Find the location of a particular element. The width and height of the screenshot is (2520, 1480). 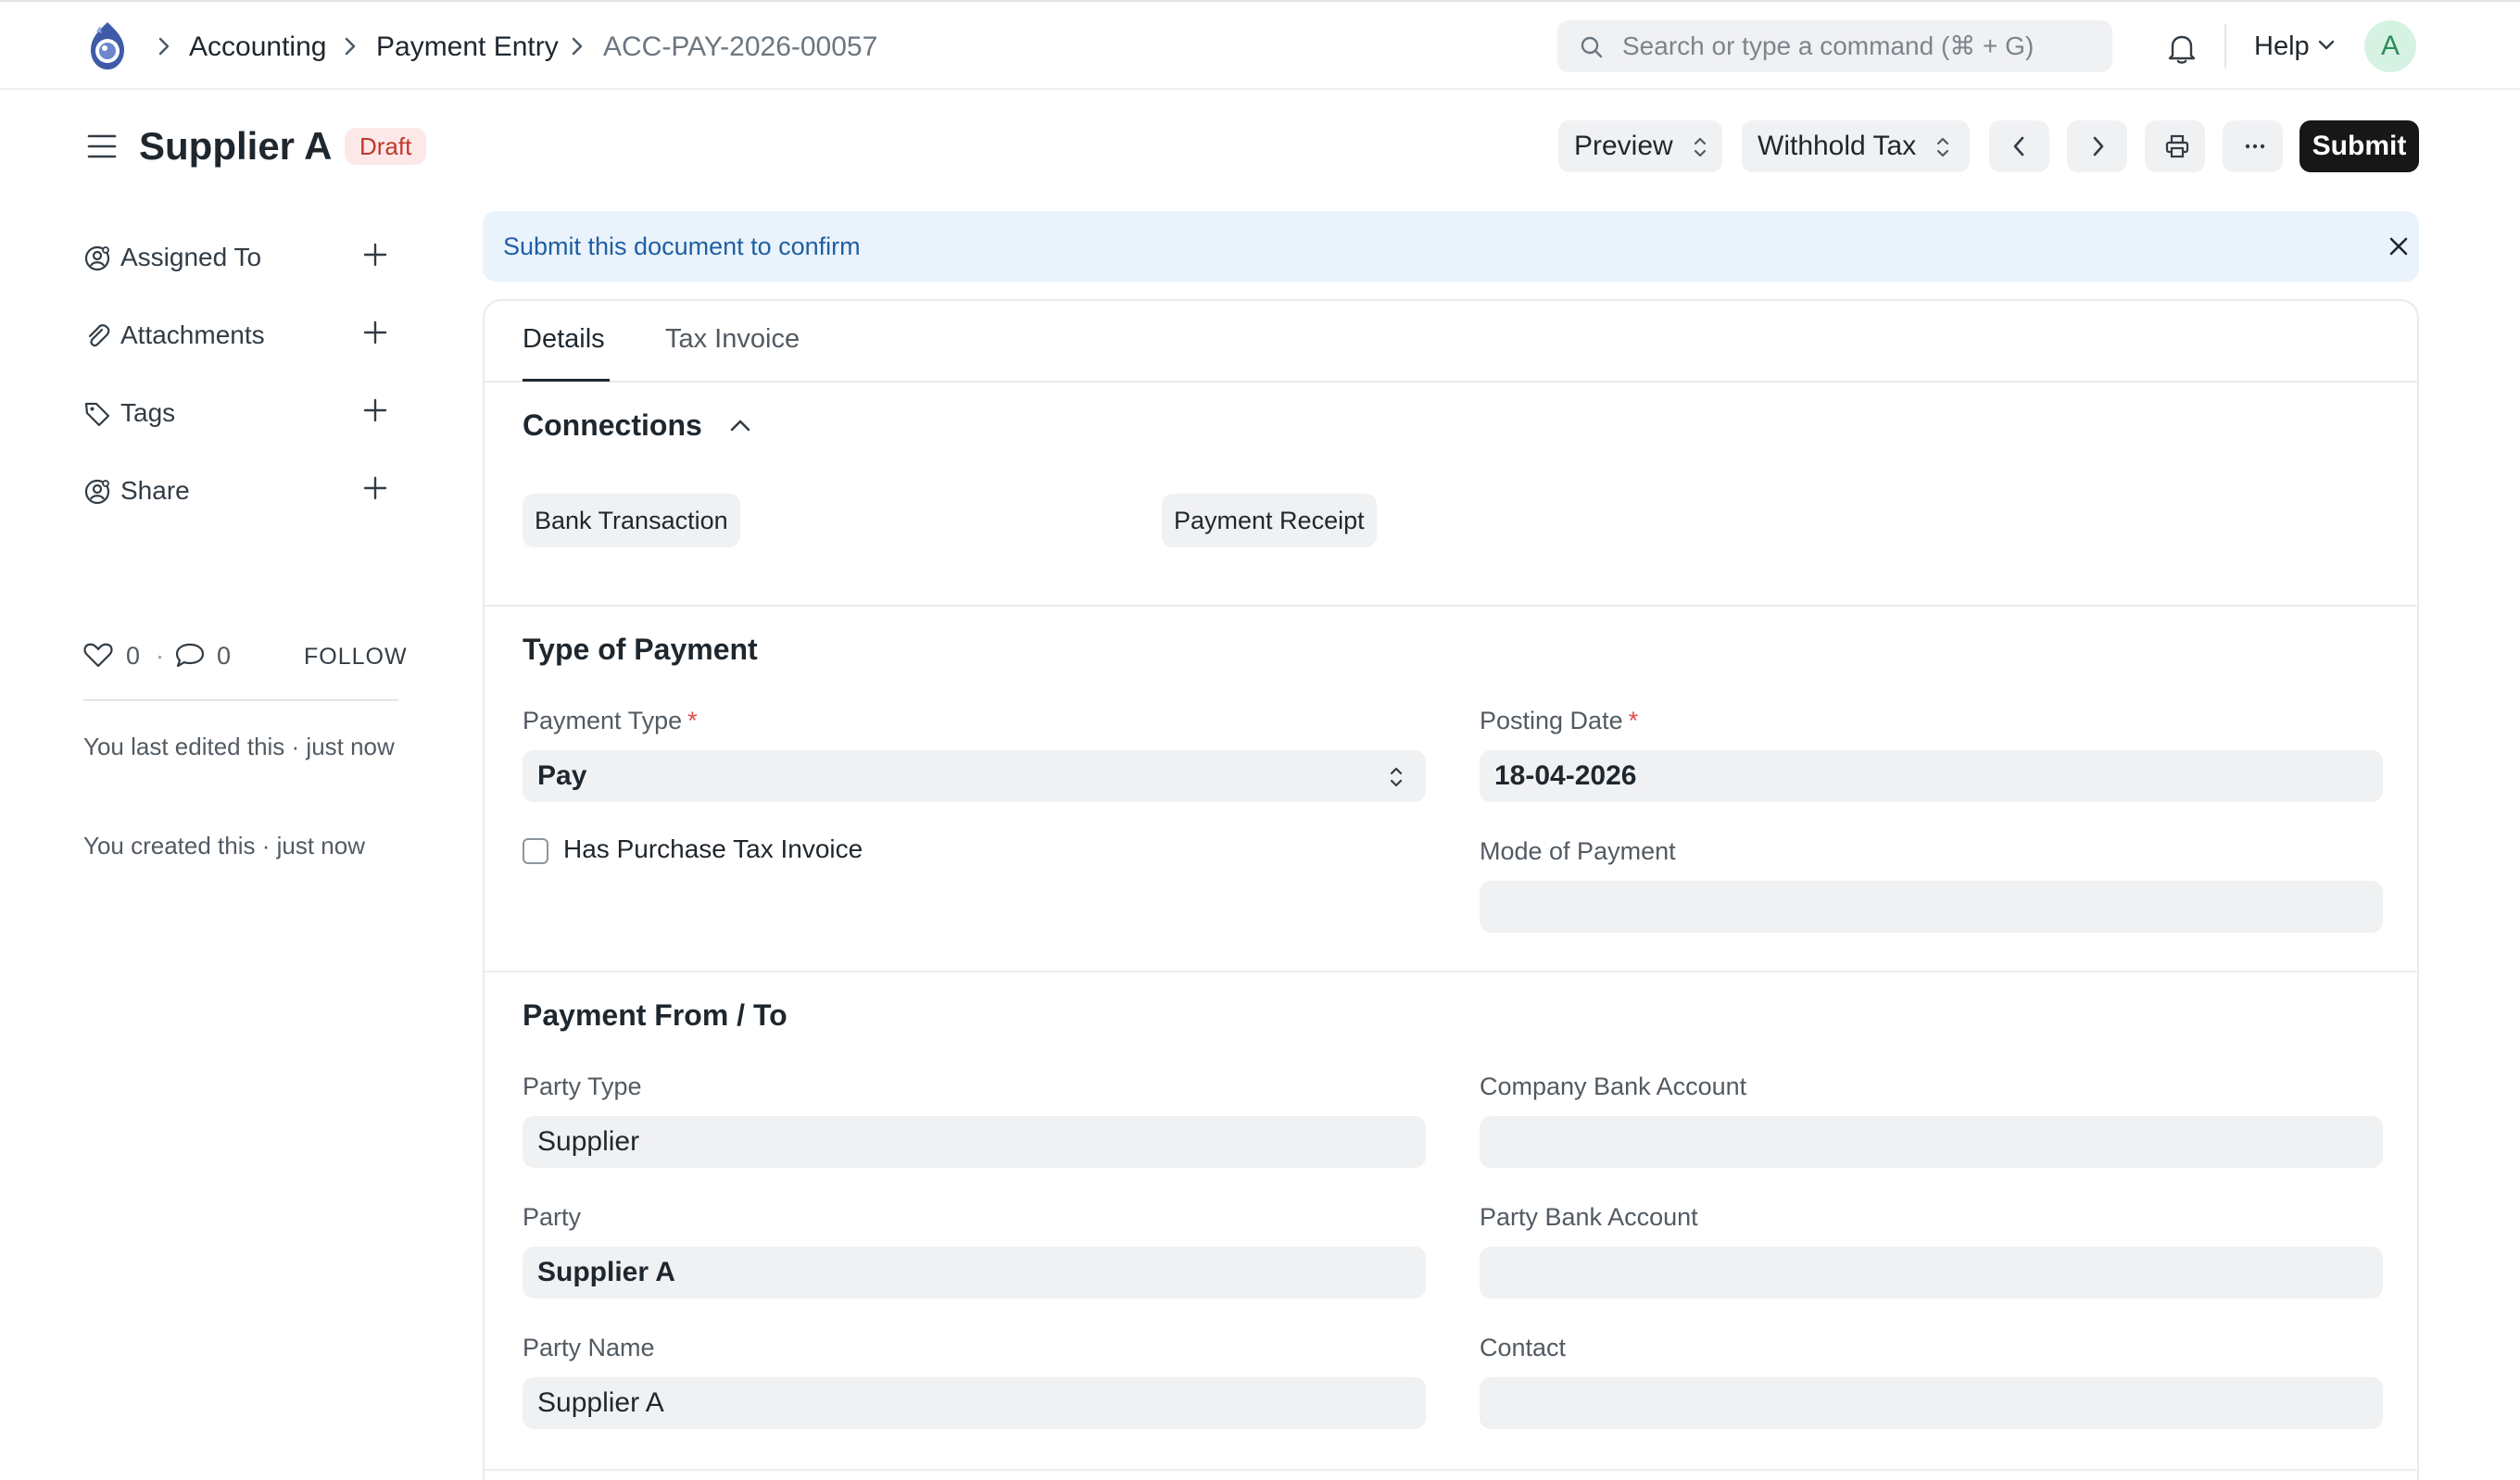

company-bank-account-label: Company Bank Account is located at coordinates (1613, 1086).